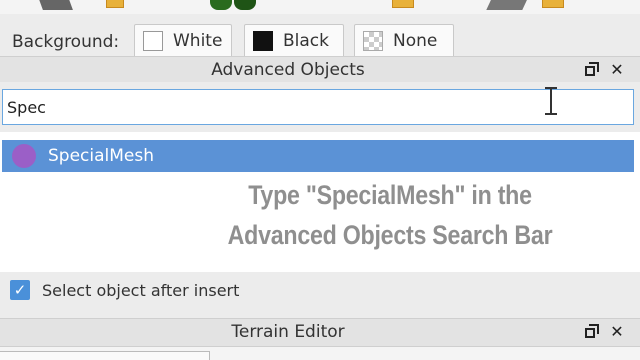 This screenshot has height=360, width=640. What do you see at coordinates (320, 7) in the screenshot?
I see `model-thumbnail-strip` at bounding box center [320, 7].